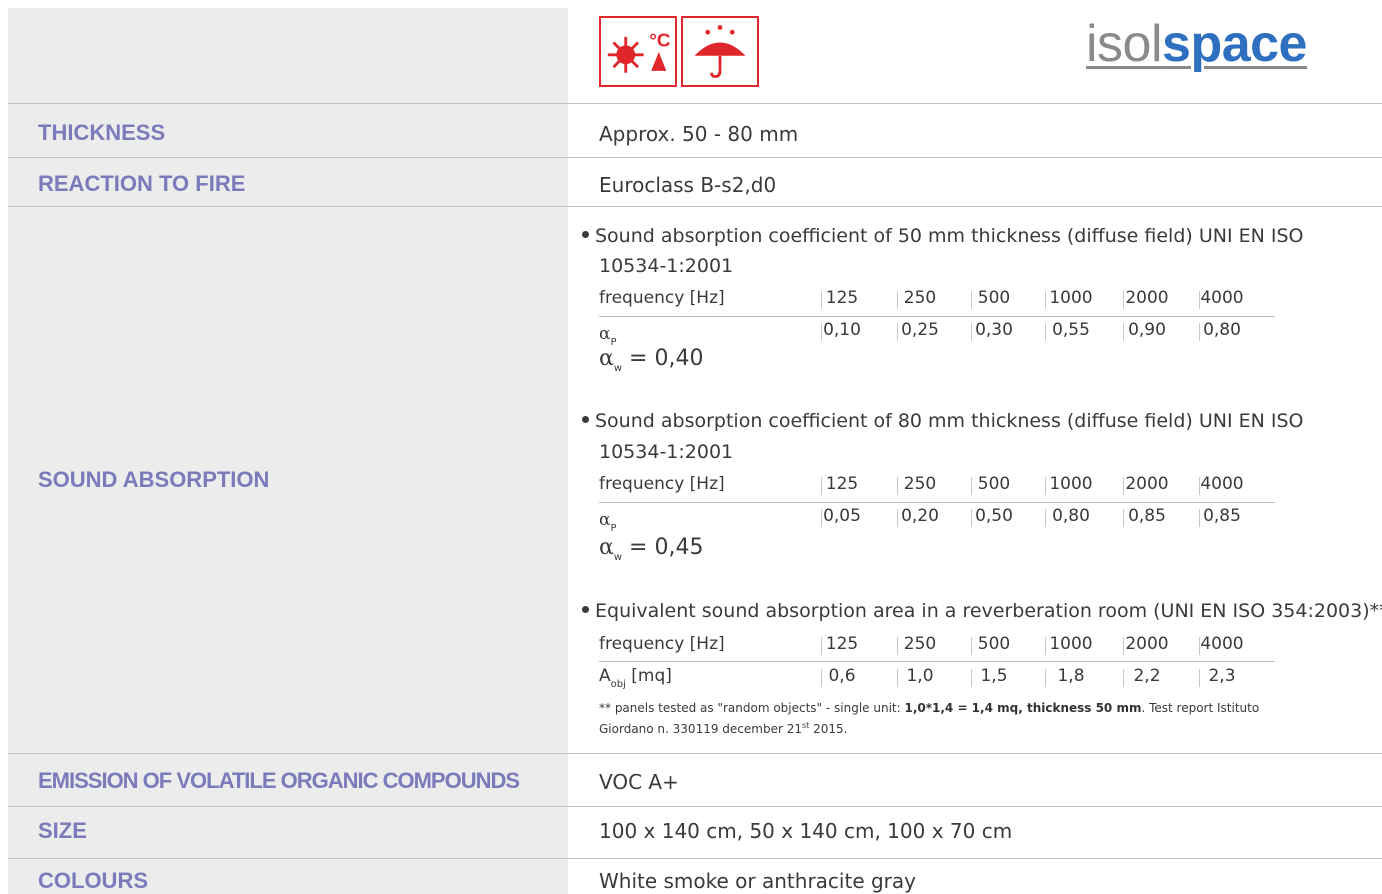 The image size is (1382, 894). I want to click on alpha-w-50mm: αw = 0,40, so click(651, 360).